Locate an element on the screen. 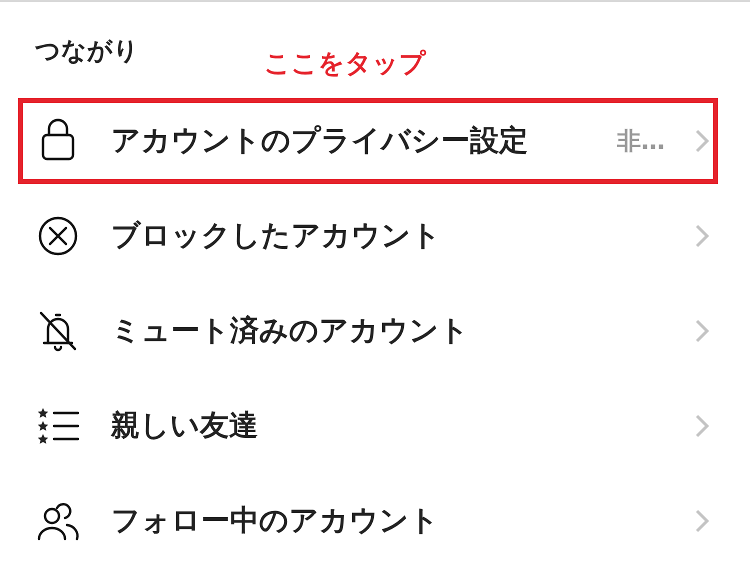 The height and width of the screenshot is (574, 750). settings-row: ブロックしたアカウント is located at coordinates (368, 236).